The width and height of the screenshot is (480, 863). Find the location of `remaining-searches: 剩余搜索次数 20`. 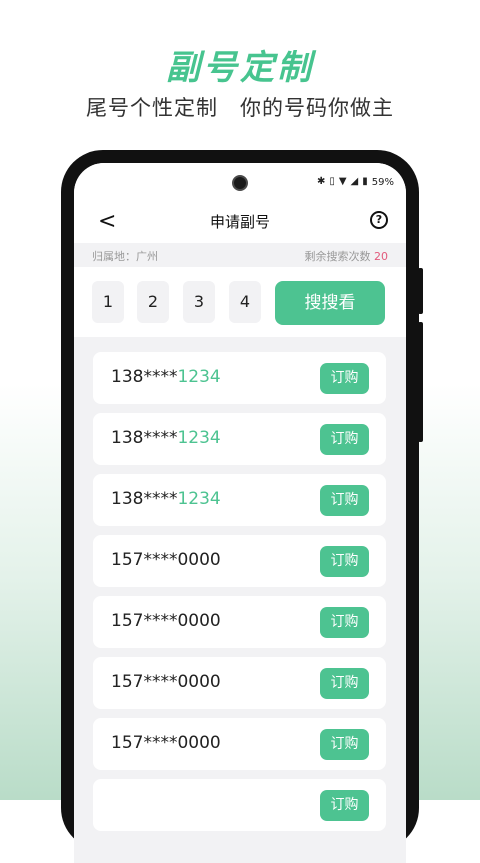

remaining-searches: 剩余搜索次数 20 is located at coordinates (347, 256).